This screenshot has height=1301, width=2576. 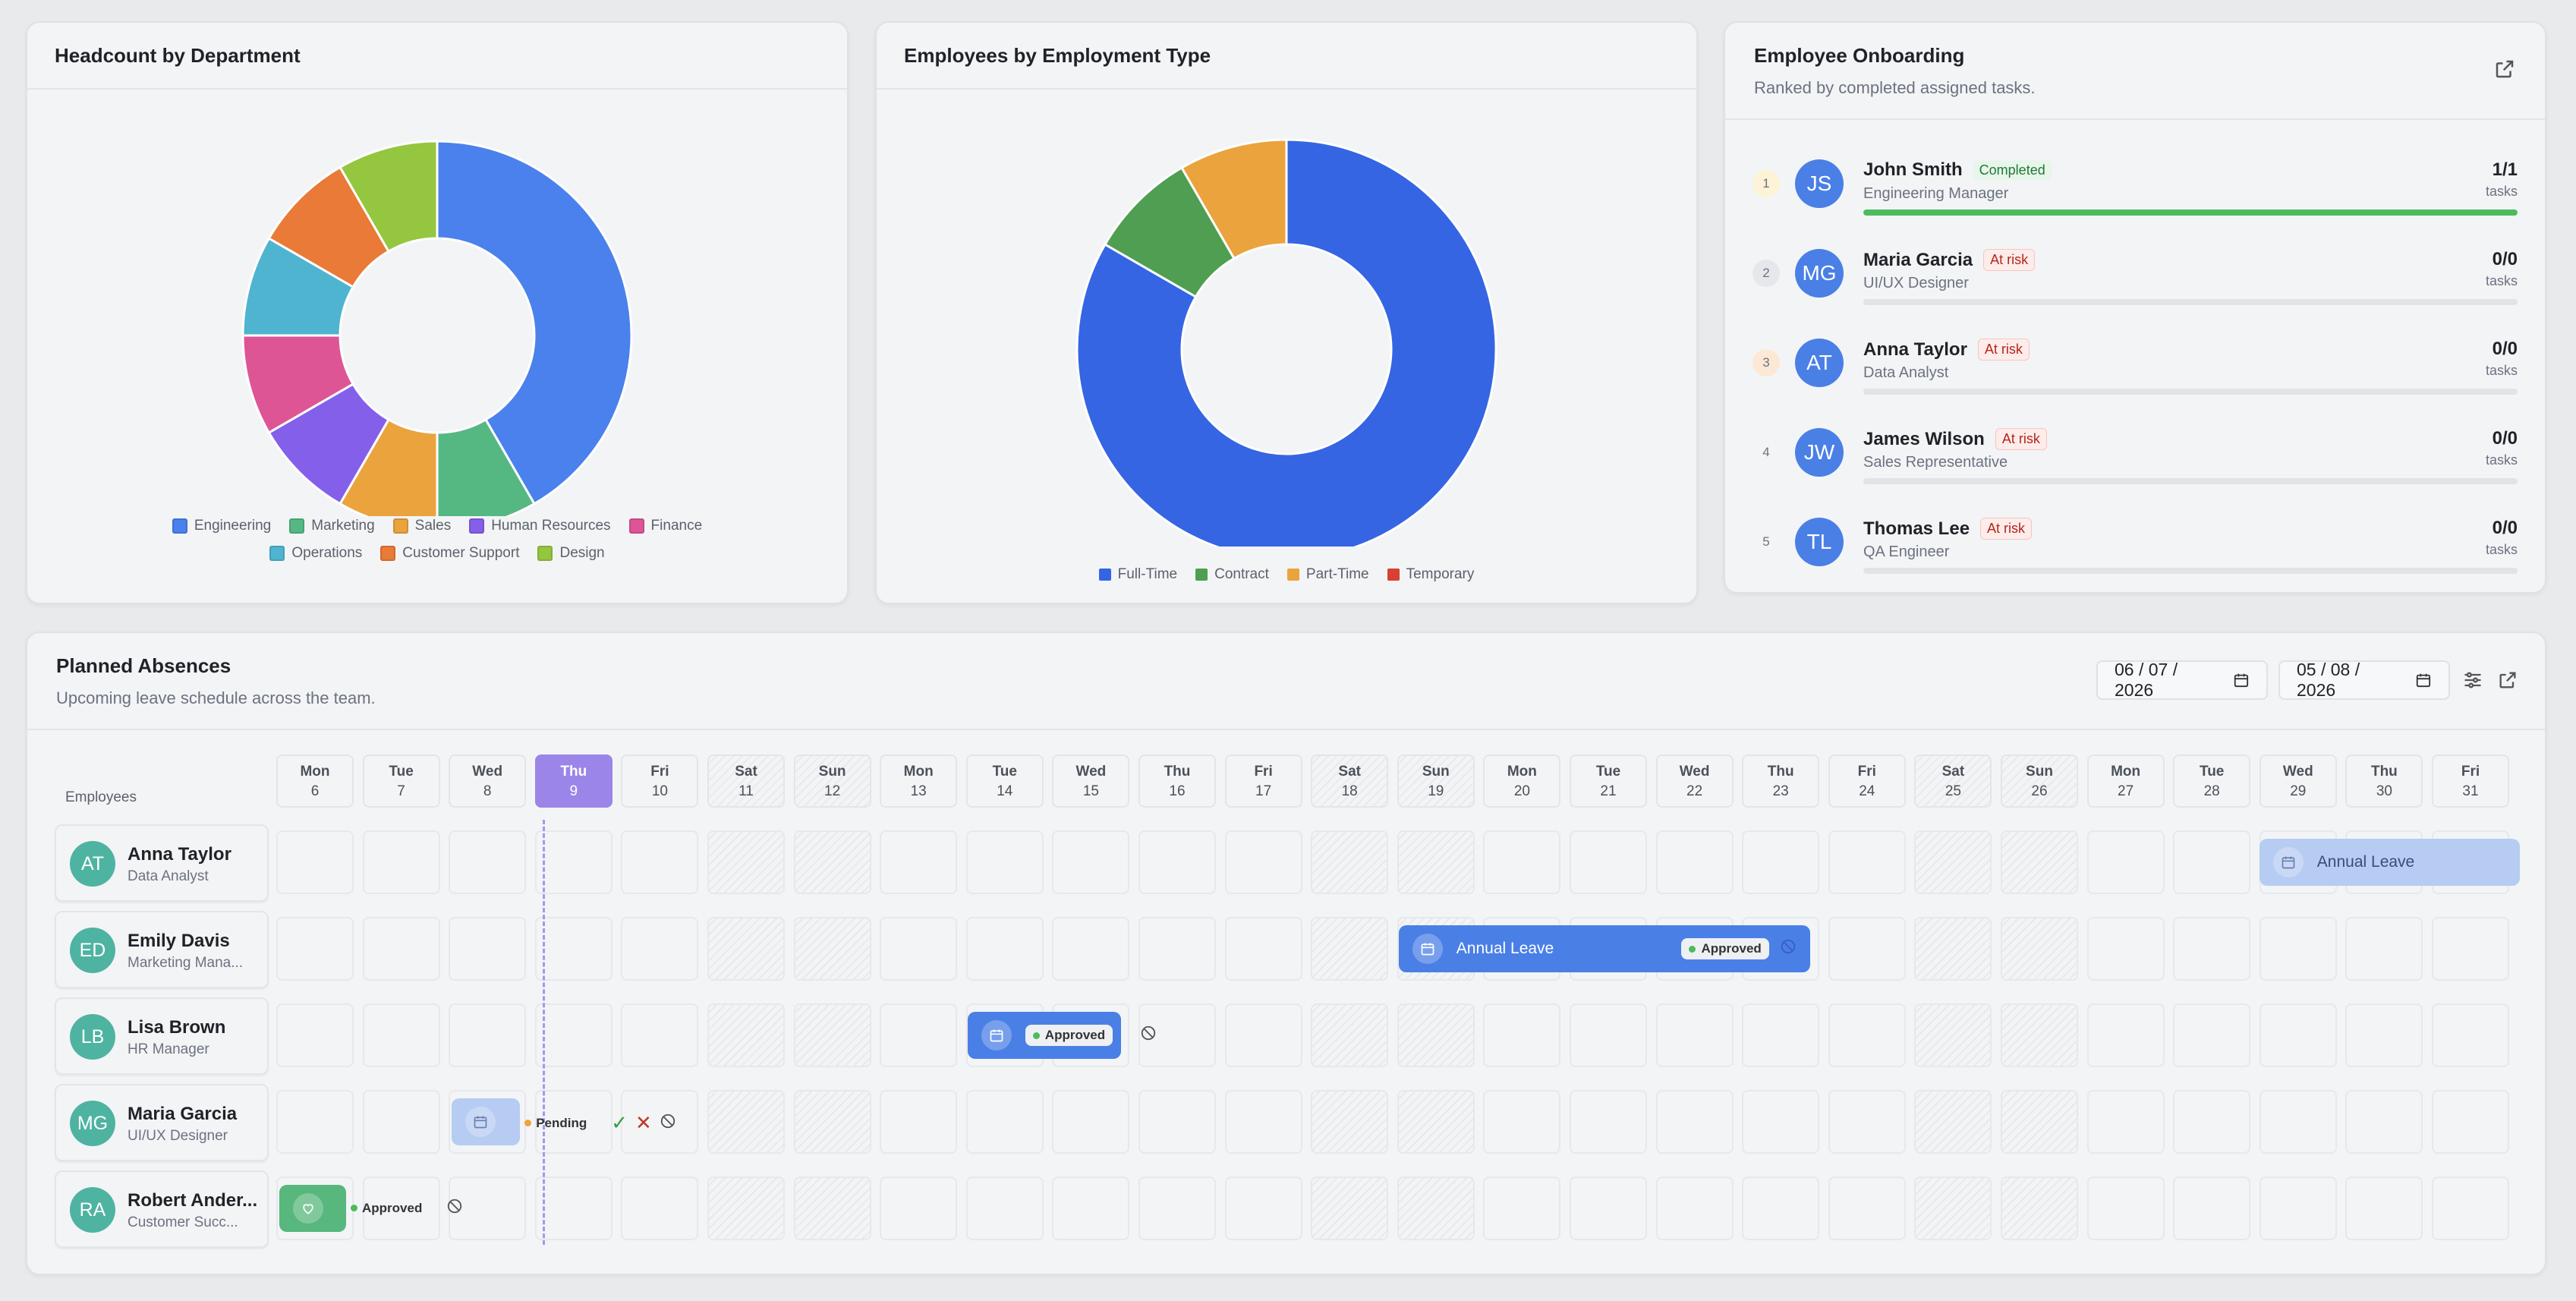 What do you see at coordinates (1430, 574) in the screenshot?
I see `legend-item: Temporary` at bounding box center [1430, 574].